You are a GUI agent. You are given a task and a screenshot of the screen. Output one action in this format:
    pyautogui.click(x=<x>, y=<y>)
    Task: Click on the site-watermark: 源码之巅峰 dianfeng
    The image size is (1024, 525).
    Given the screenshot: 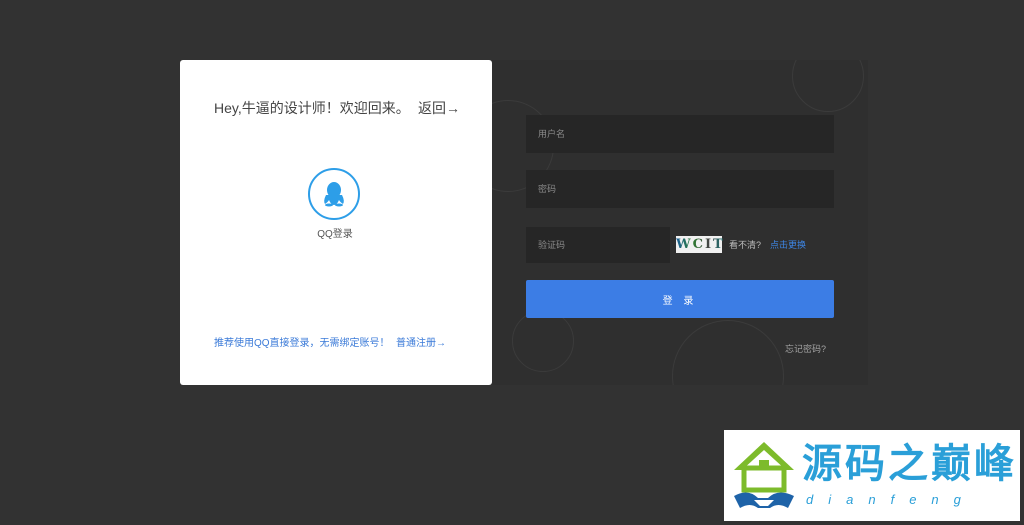 What is the action you would take?
    pyautogui.click(x=872, y=475)
    